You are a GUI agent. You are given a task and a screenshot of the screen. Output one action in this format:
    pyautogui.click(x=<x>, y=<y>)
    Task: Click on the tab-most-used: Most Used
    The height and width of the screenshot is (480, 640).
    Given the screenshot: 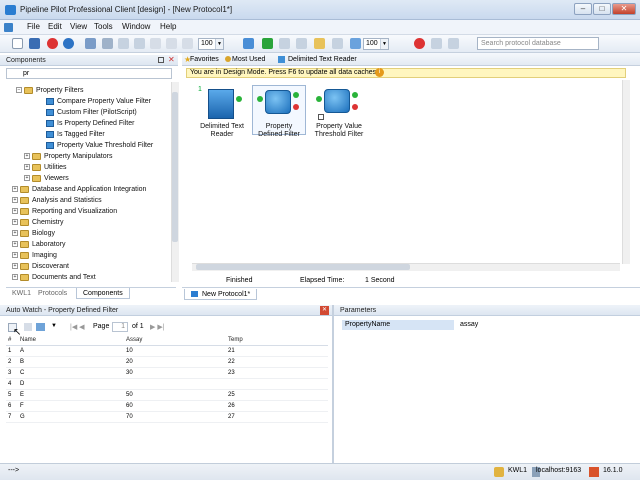 What is the action you would take?
    pyautogui.click(x=248, y=59)
    